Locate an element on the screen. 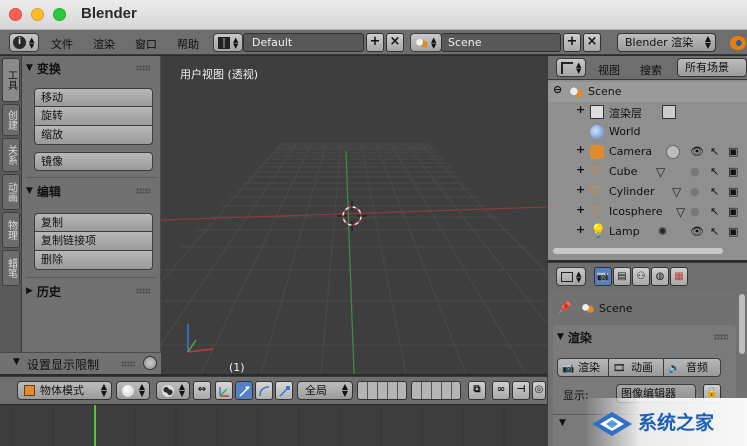 This screenshot has height=446, width=747. panel-toggle-button is located at coordinates (150, 363).